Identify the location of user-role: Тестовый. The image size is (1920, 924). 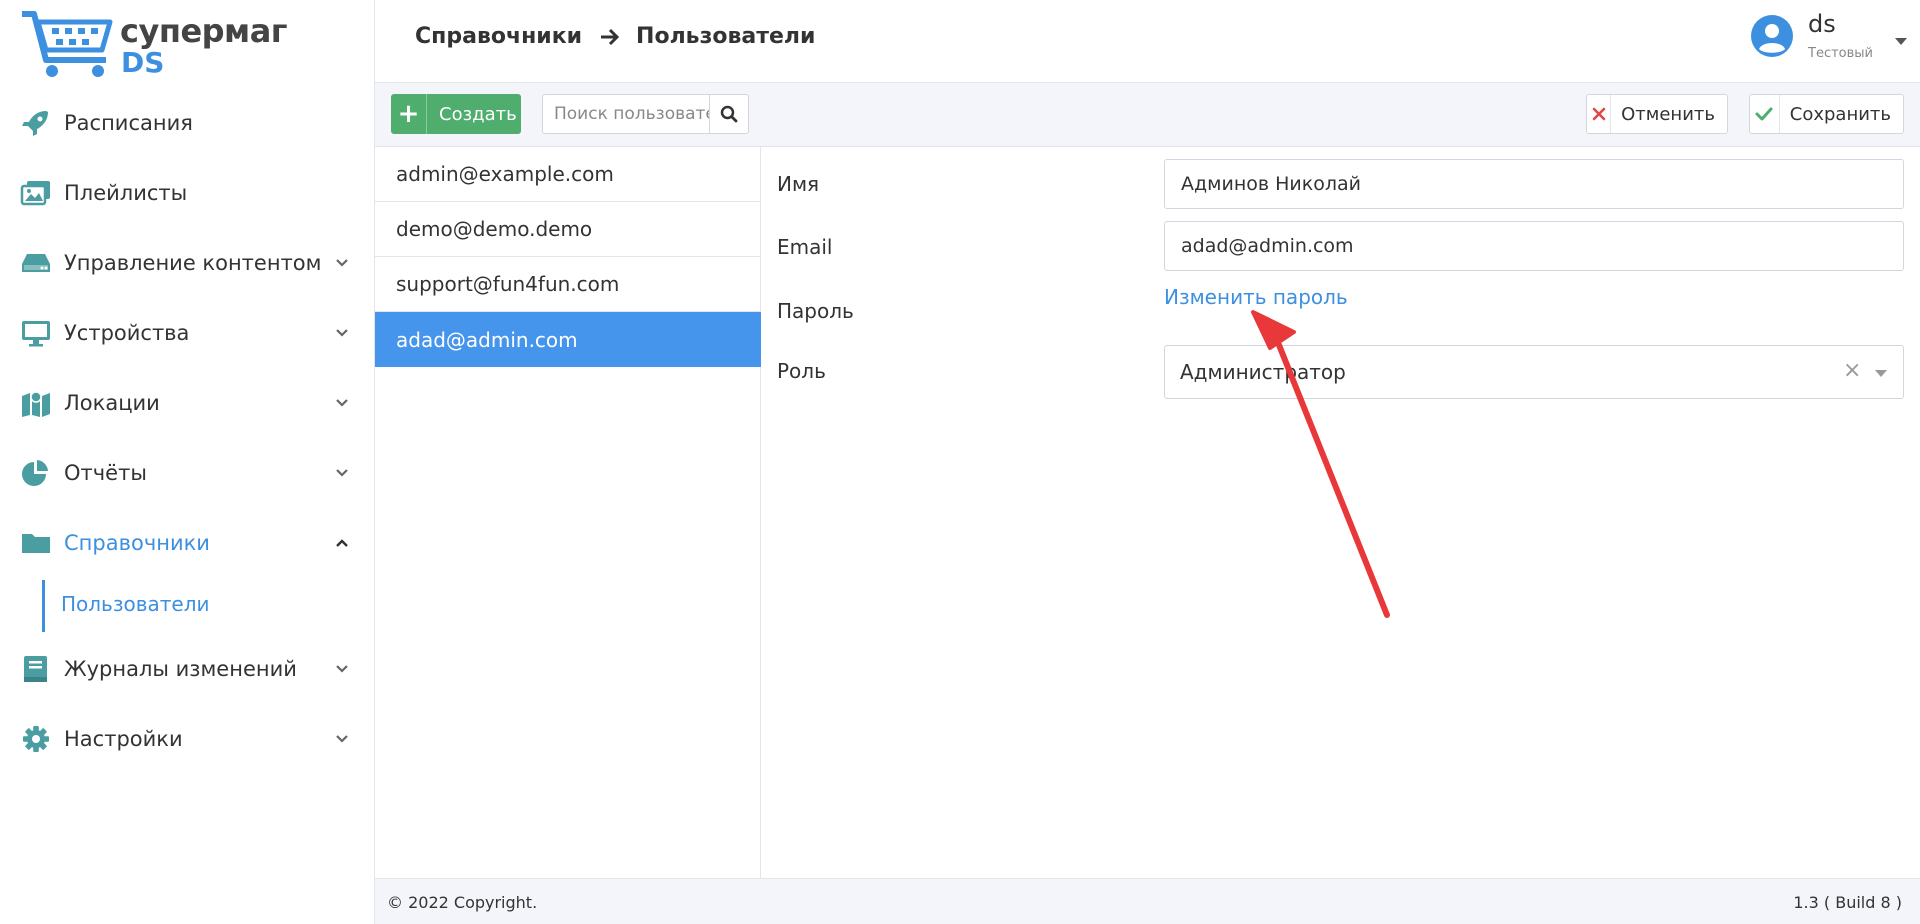
(1840, 53).